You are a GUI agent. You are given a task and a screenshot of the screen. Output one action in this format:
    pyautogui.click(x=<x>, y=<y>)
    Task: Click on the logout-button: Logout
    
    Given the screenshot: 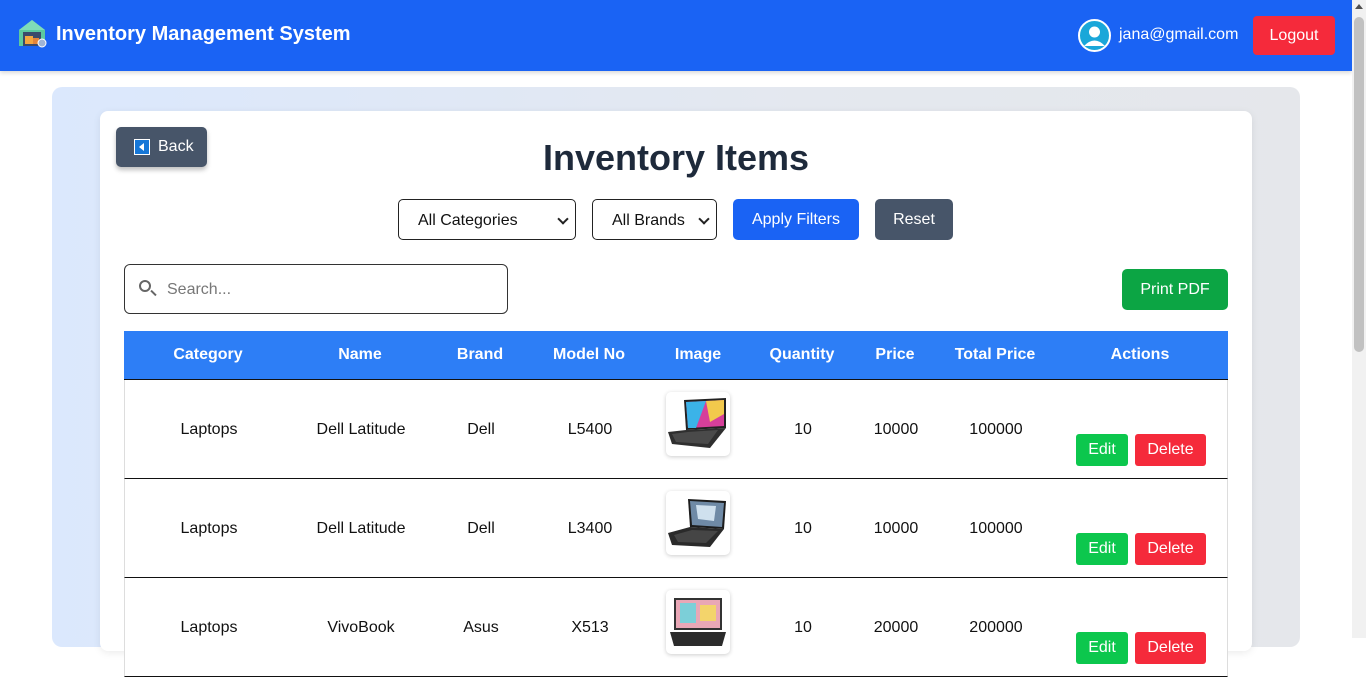 What is the action you would take?
    pyautogui.click(x=1294, y=35)
    